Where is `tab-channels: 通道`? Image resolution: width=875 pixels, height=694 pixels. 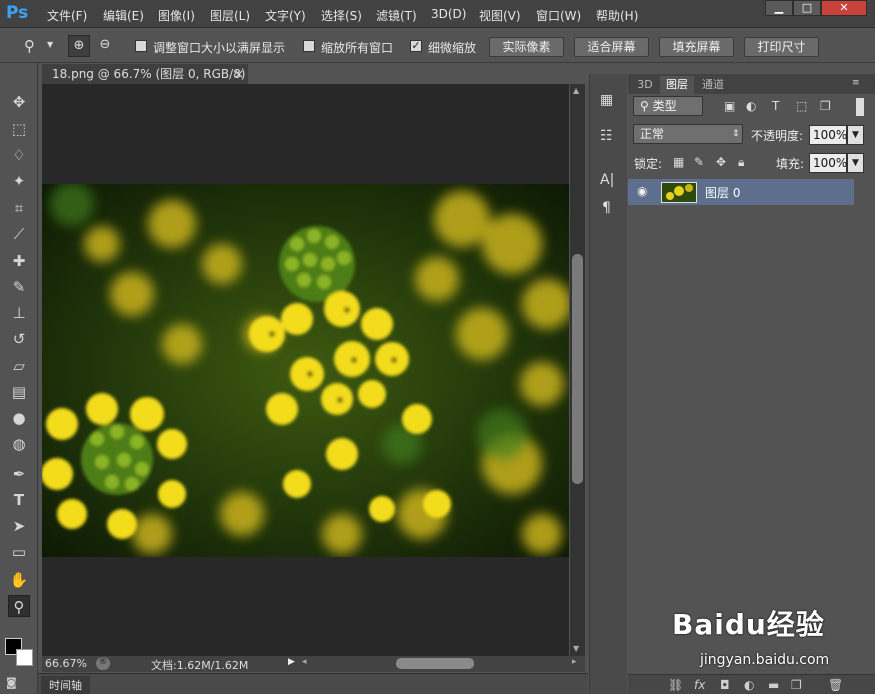 tab-channels: 通道 is located at coordinates (713, 85).